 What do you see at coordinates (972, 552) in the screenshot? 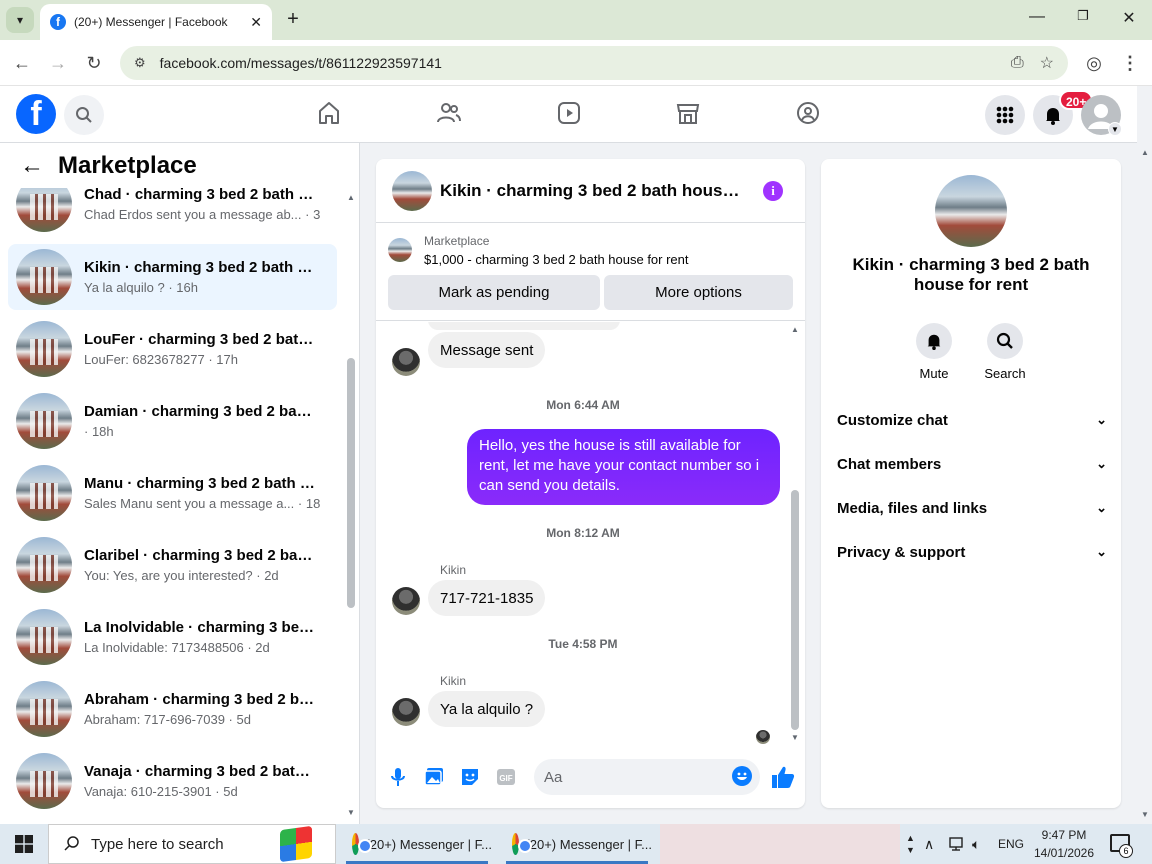
I see `privacy-support-section: Privacy & support ⌄` at bounding box center [972, 552].